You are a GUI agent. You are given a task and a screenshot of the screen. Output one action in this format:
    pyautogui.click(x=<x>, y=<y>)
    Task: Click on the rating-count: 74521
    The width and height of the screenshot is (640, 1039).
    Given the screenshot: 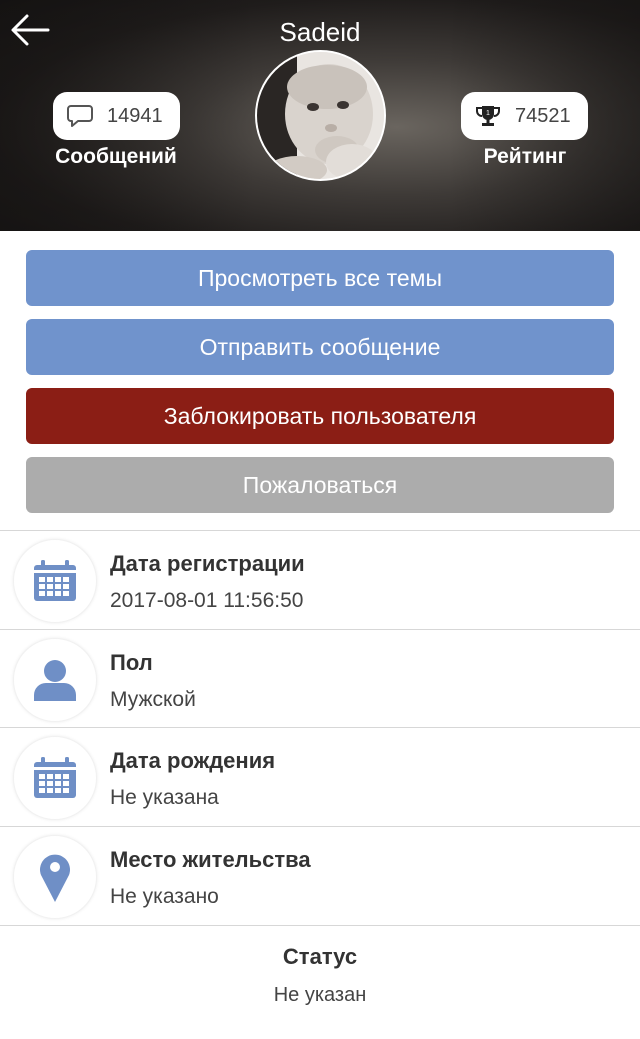 What is the action you would take?
    pyautogui.click(x=543, y=115)
    